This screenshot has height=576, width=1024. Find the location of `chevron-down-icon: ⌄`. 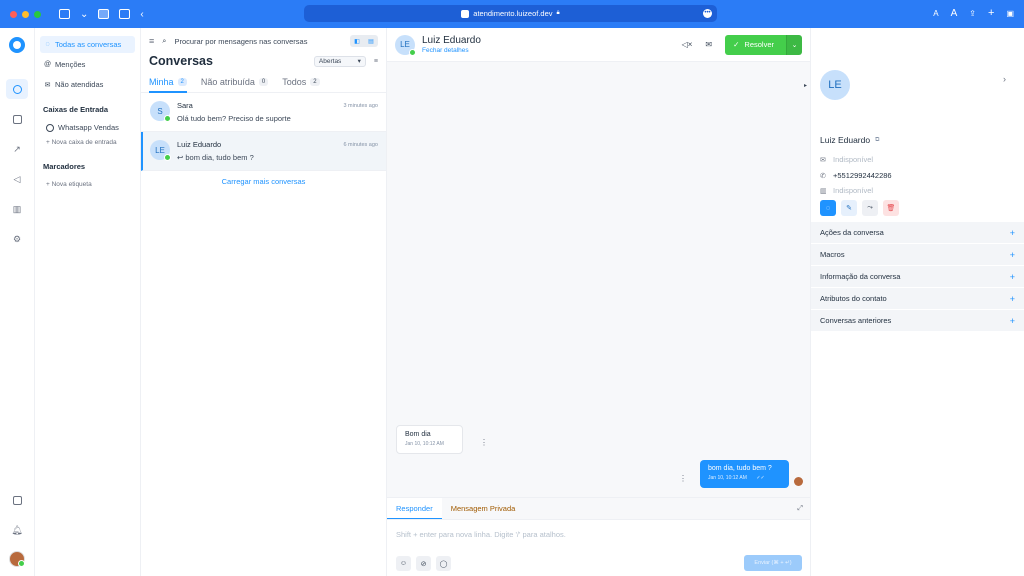

chevron-down-icon: ⌄ is located at coordinates (84, 14).